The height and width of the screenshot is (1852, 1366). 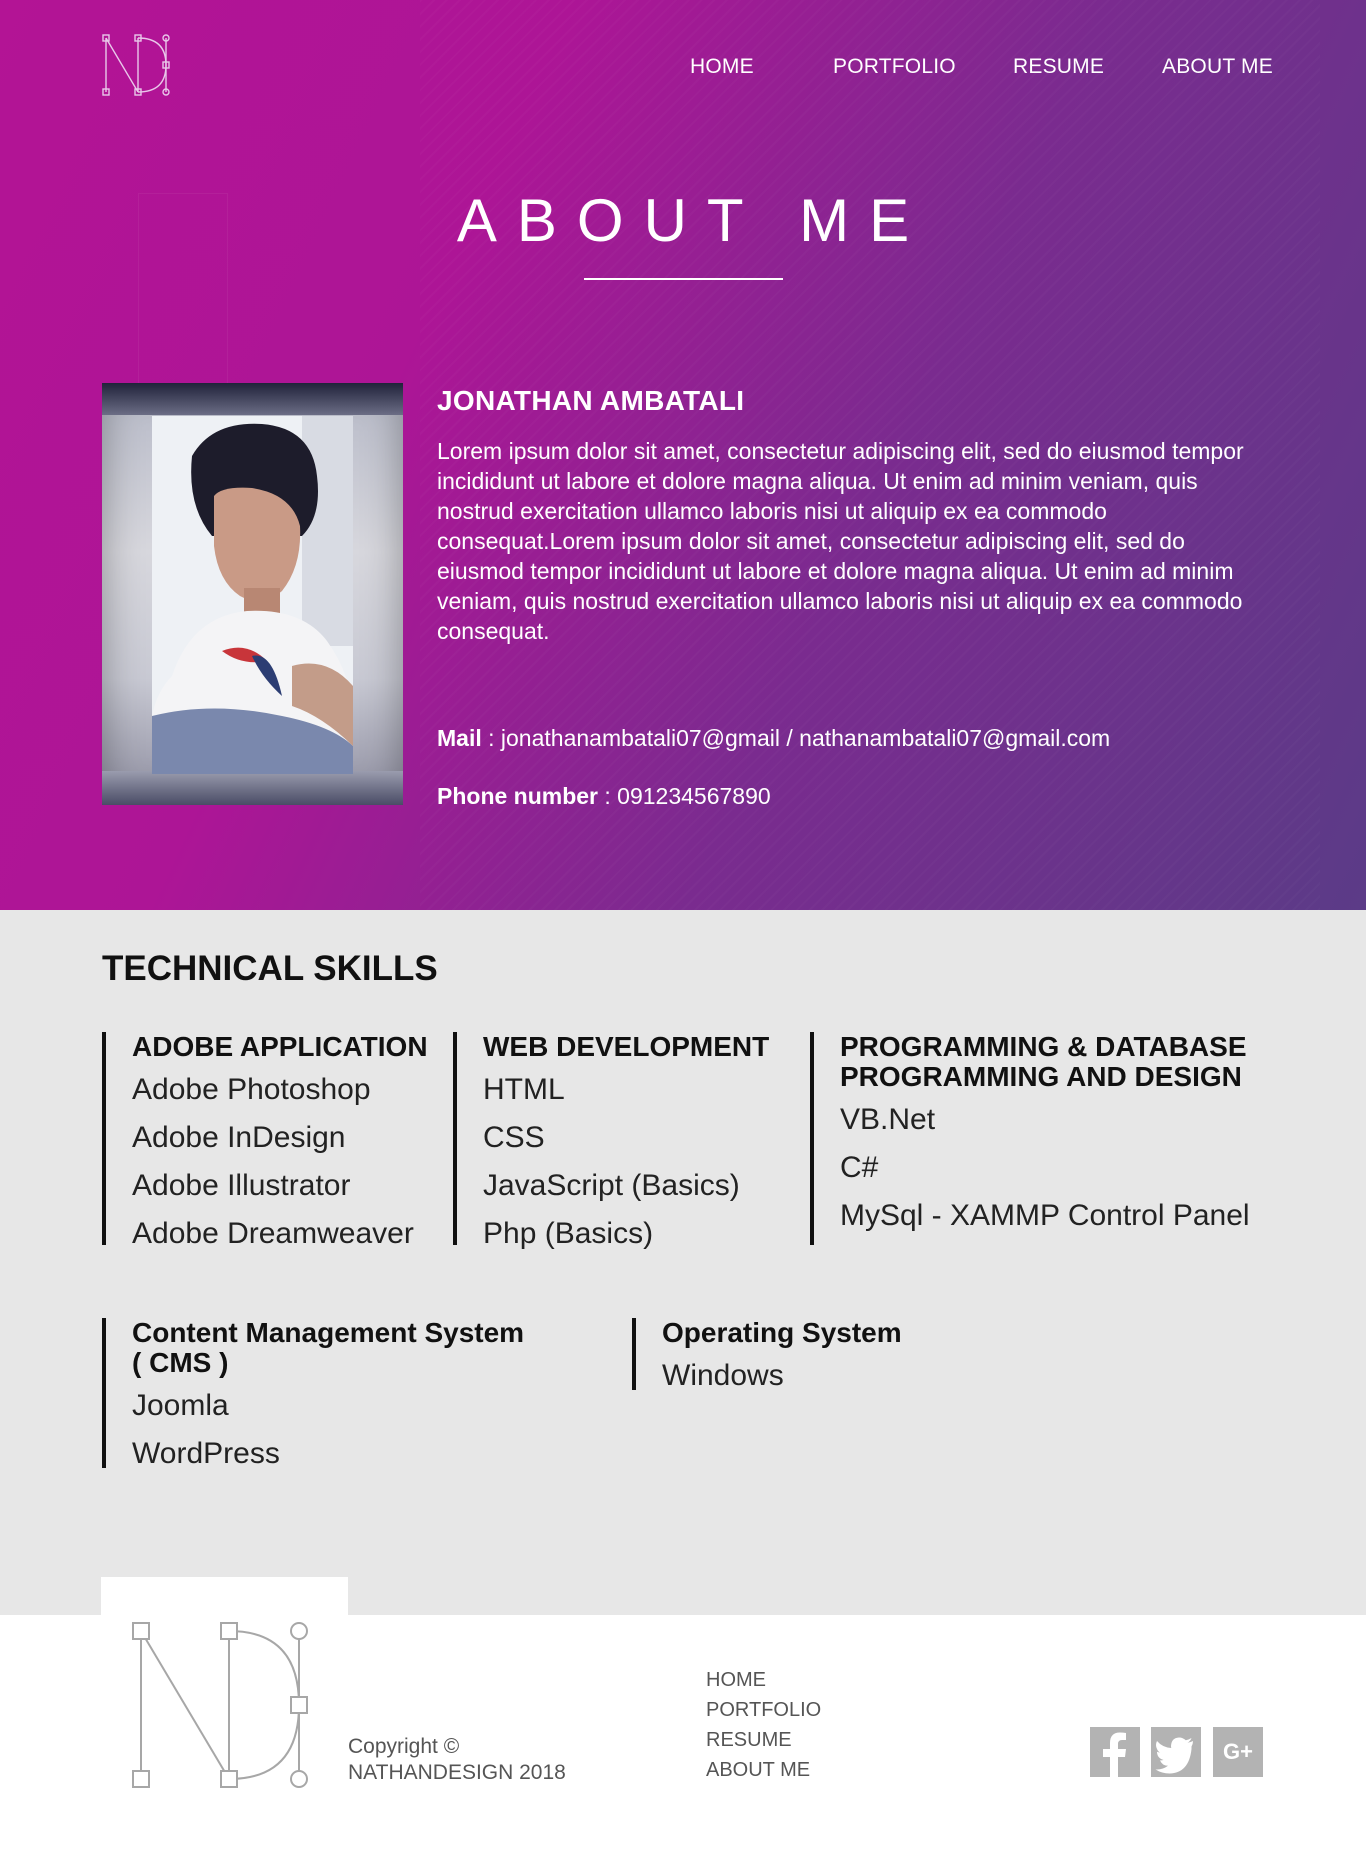 I want to click on footer-nav-about-me: ABOUT ME, so click(x=763, y=1770).